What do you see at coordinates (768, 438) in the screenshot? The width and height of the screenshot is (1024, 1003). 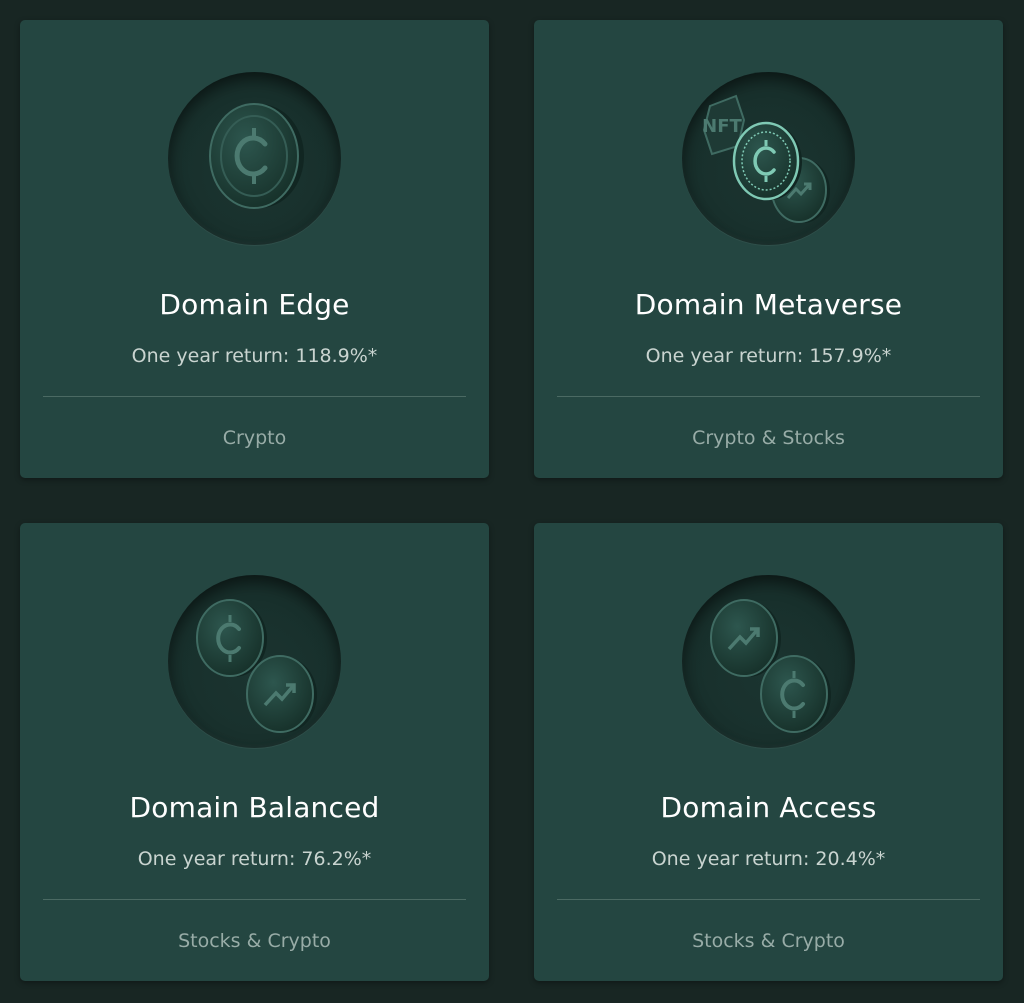 I see `card-category: Crypto & Stocks` at bounding box center [768, 438].